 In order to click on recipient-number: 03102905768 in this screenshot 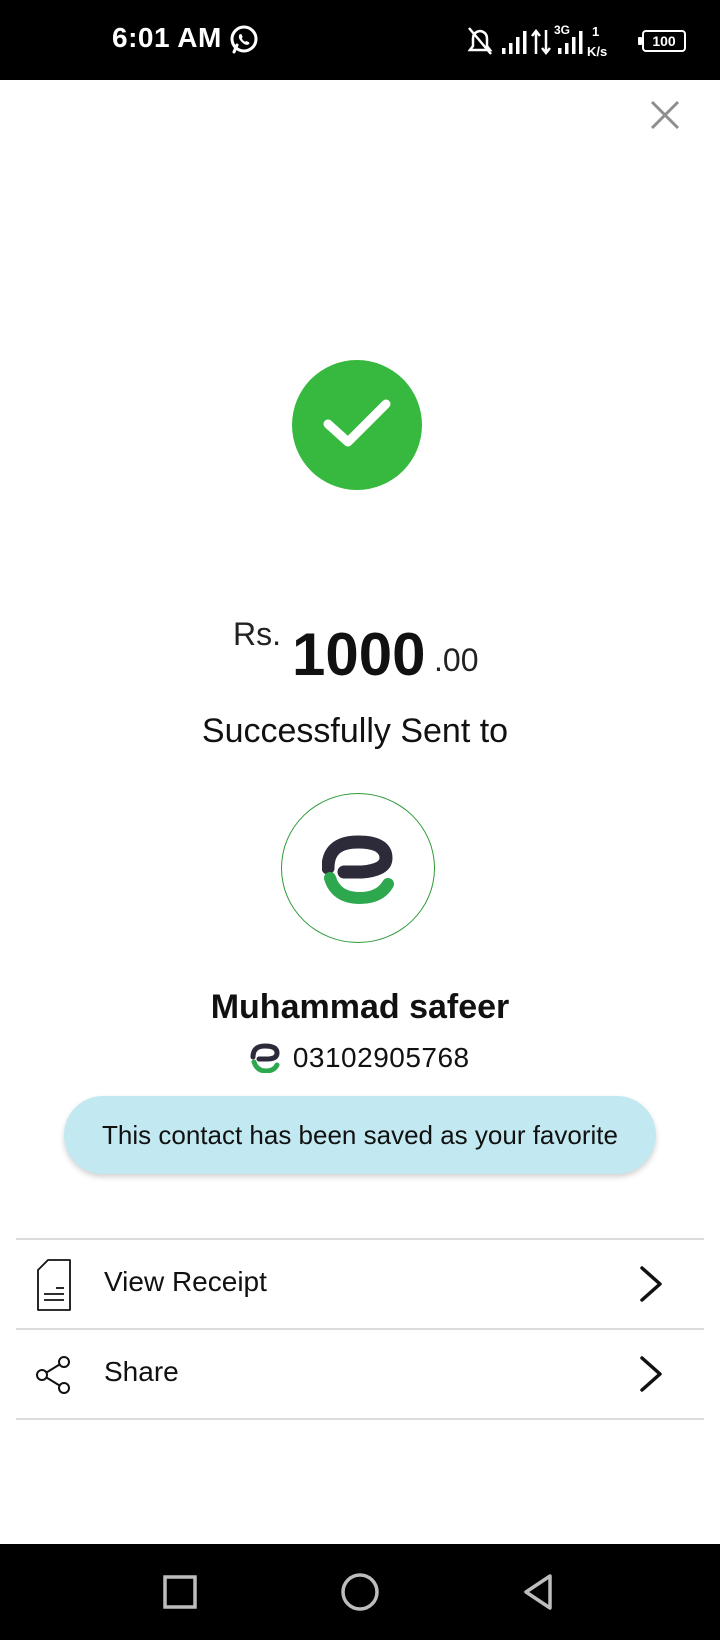, I will do `click(381, 1057)`.